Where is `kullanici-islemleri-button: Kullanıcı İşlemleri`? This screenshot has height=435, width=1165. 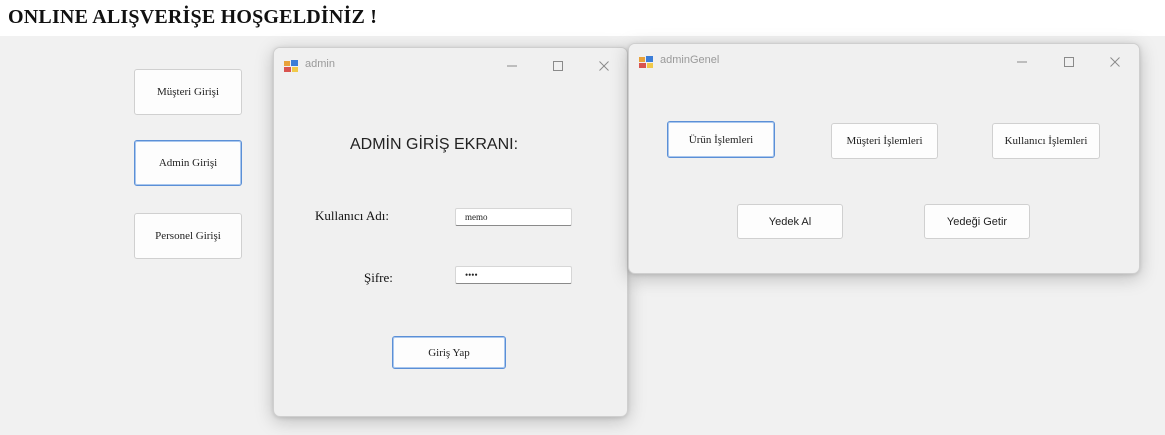
kullanici-islemleri-button: Kullanıcı İşlemleri is located at coordinates (1046, 141).